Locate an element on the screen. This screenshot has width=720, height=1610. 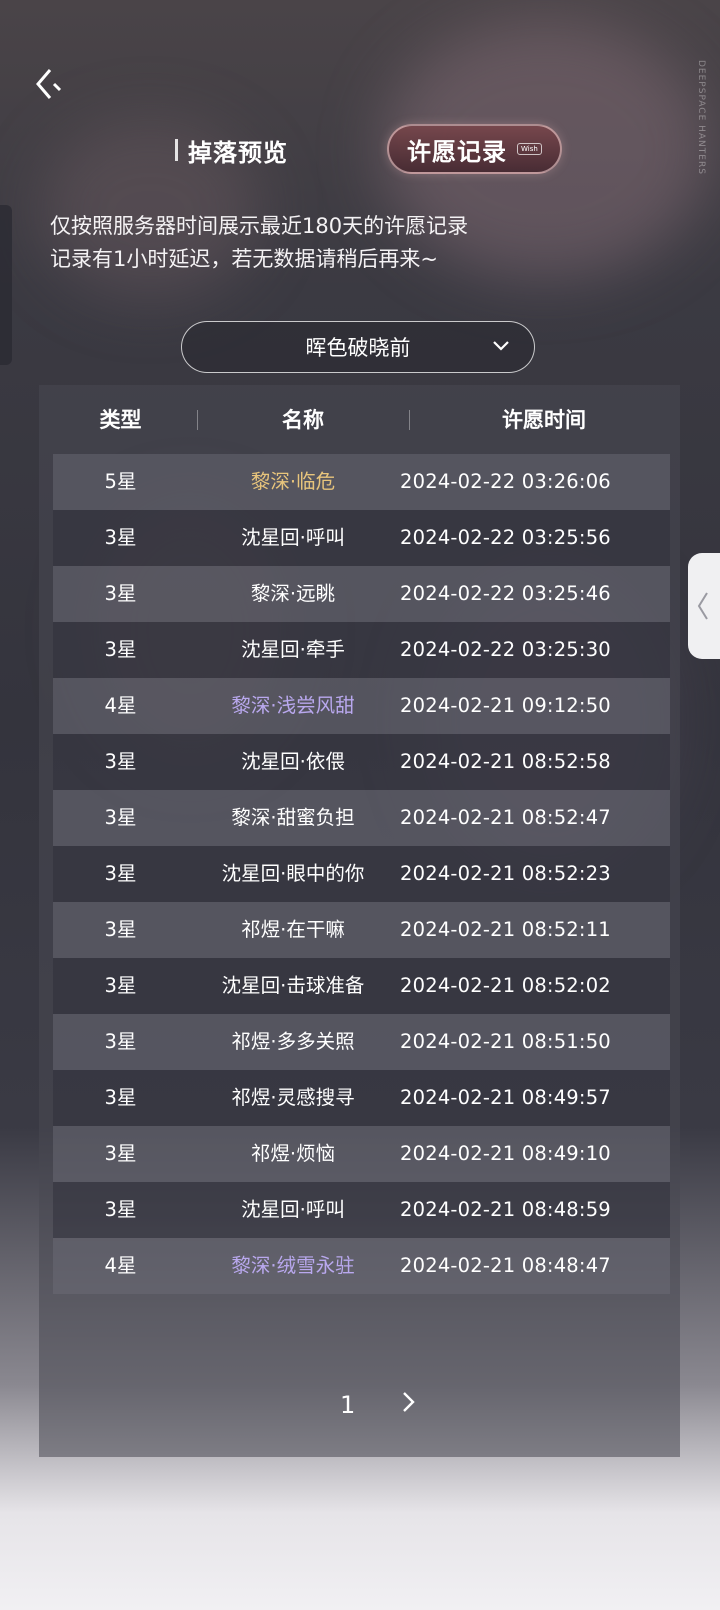
table-row: 5星 黎深·临危 2024-02-22 03:26:06 is located at coordinates (361, 482).